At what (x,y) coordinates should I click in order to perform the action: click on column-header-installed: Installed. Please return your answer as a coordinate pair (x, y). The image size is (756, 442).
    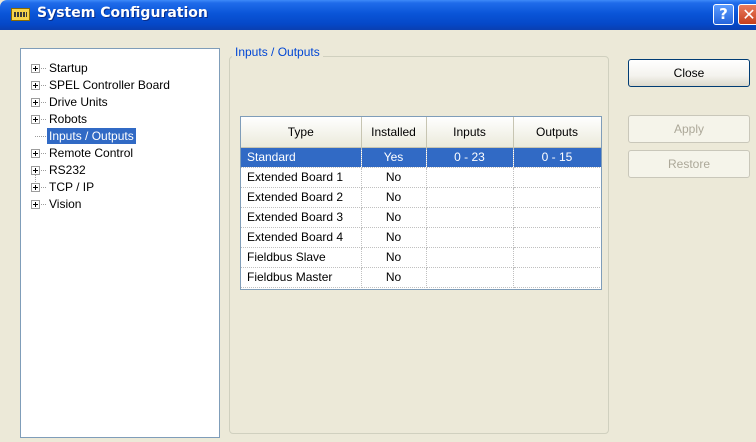
    Looking at the image, I should click on (394, 132).